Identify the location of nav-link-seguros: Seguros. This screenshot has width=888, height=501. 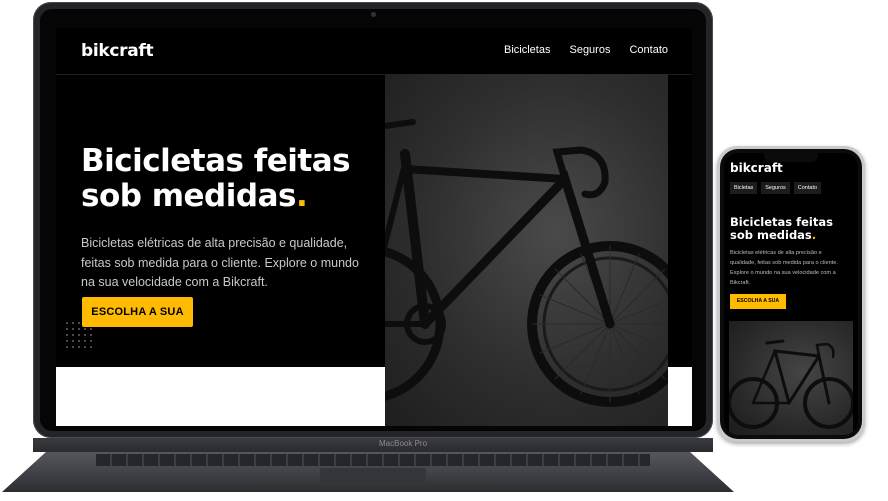
(589, 50).